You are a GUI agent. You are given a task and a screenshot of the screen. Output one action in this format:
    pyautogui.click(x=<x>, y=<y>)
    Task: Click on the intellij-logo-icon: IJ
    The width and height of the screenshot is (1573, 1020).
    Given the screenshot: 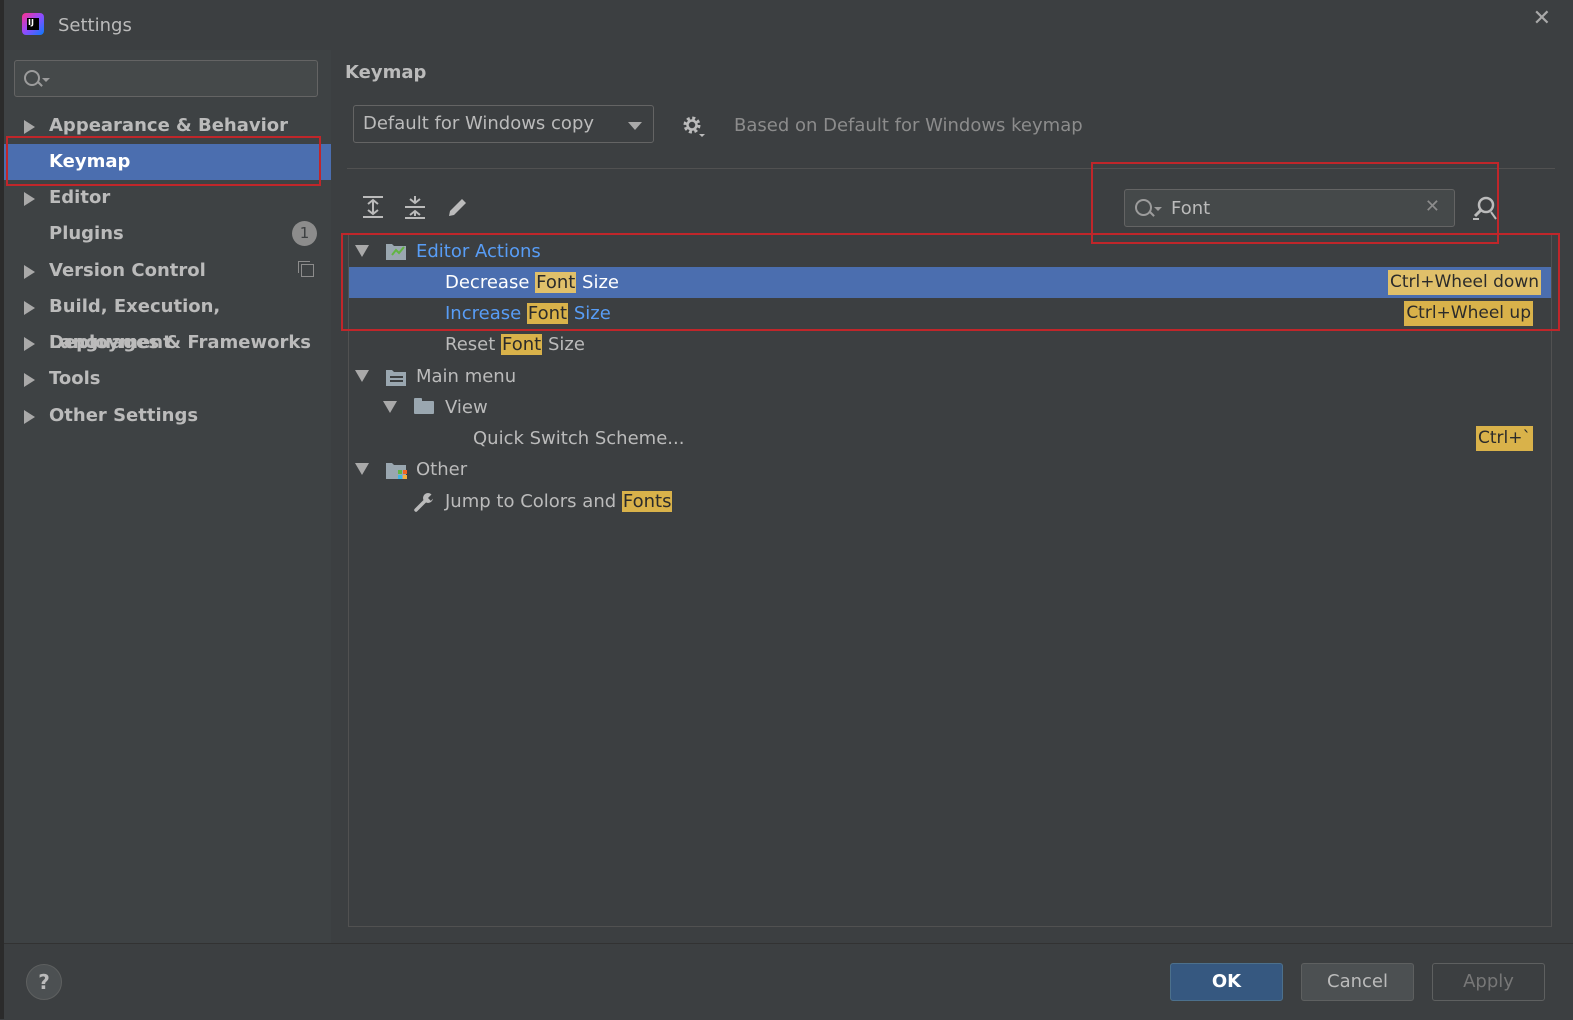 What is the action you would take?
    pyautogui.click(x=33, y=24)
    